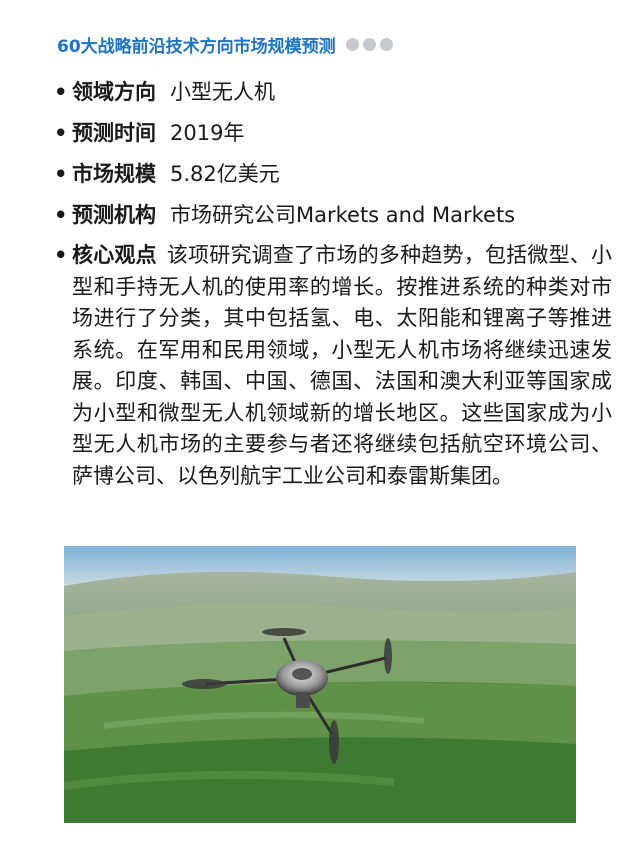  What do you see at coordinates (114, 255) in the screenshot?
I see `core-view-label: 核心观点` at bounding box center [114, 255].